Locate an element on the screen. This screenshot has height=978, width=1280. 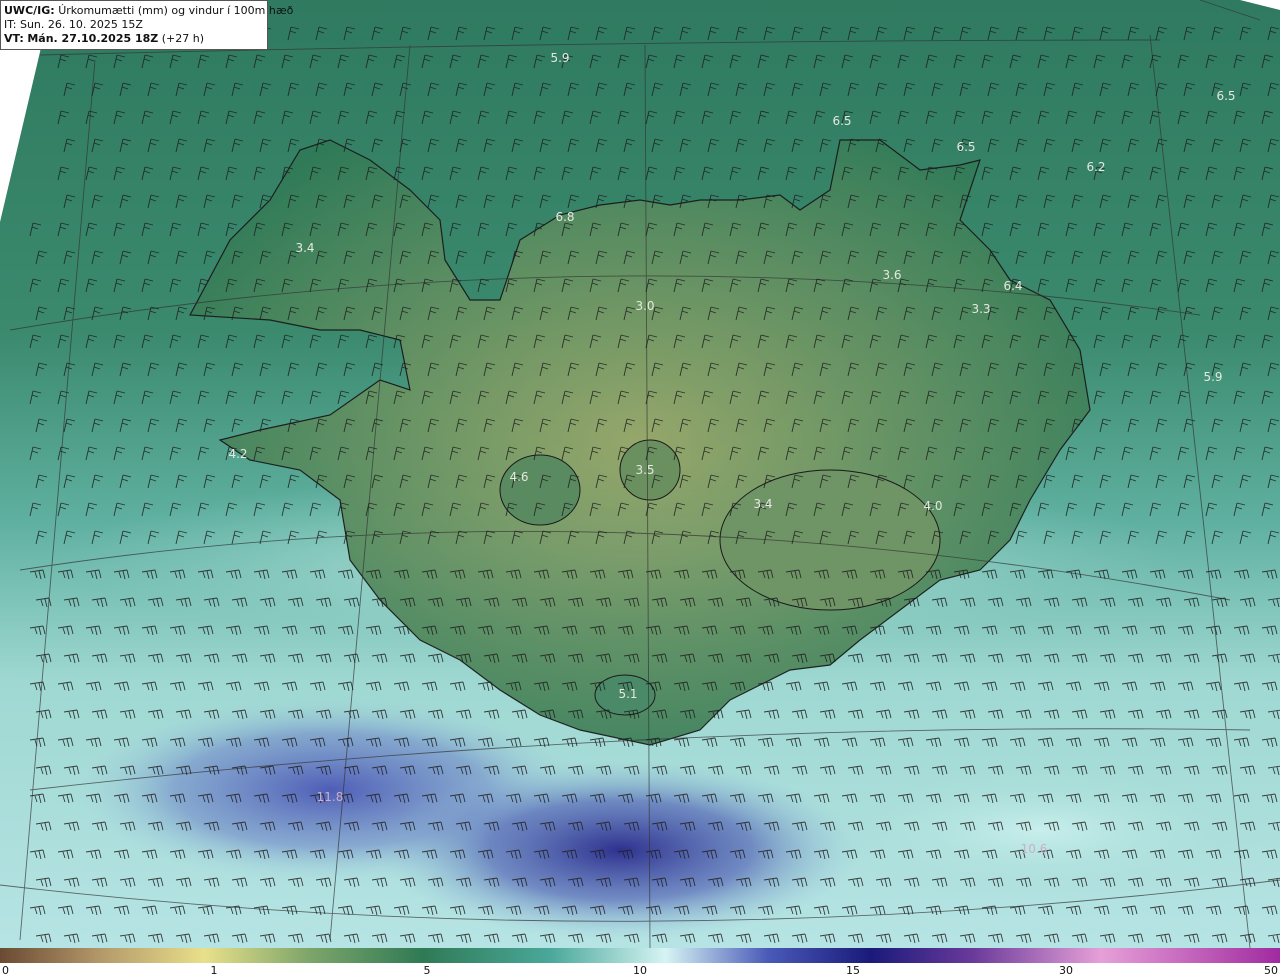
glacier-vatnajokull is located at coordinates (830, 540).